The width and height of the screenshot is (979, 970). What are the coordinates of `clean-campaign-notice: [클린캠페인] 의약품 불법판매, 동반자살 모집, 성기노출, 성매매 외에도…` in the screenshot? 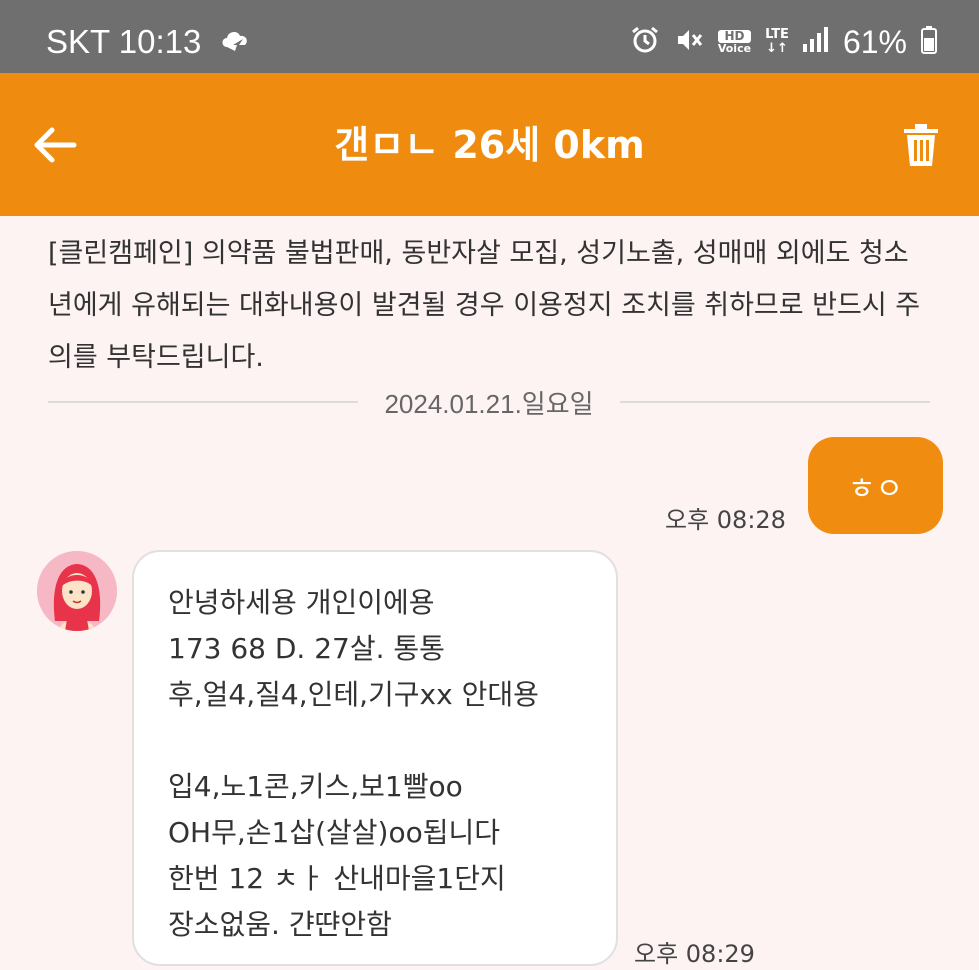 It's located at (484, 305).